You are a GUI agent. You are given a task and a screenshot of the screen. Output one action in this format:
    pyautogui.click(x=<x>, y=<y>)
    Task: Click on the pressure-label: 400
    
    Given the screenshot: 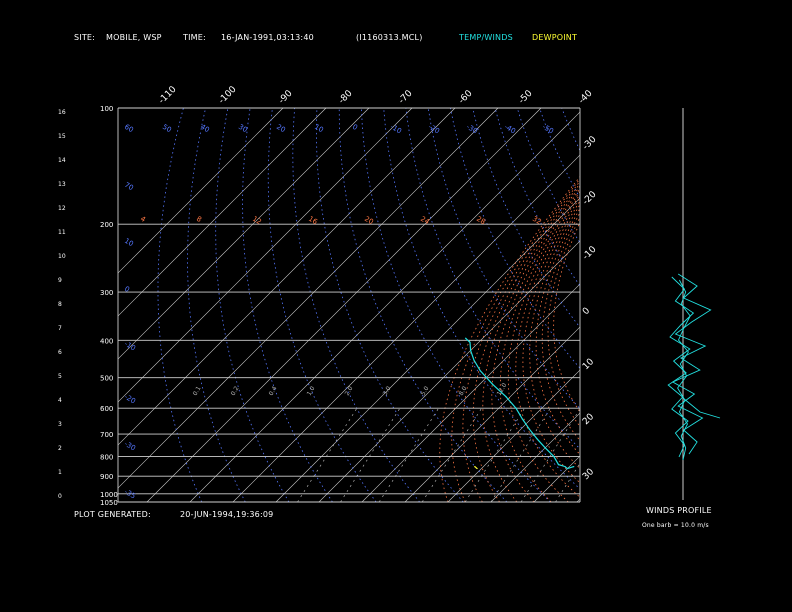 What is the action you would take?
    pyautogui.click(x=106, y=341)
    